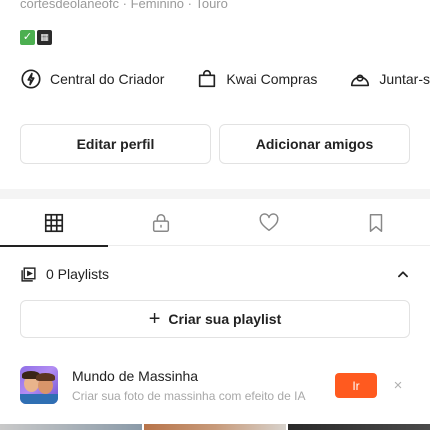 The image size is (430, 430). I want to click on tab-saved, so click(376, 223).